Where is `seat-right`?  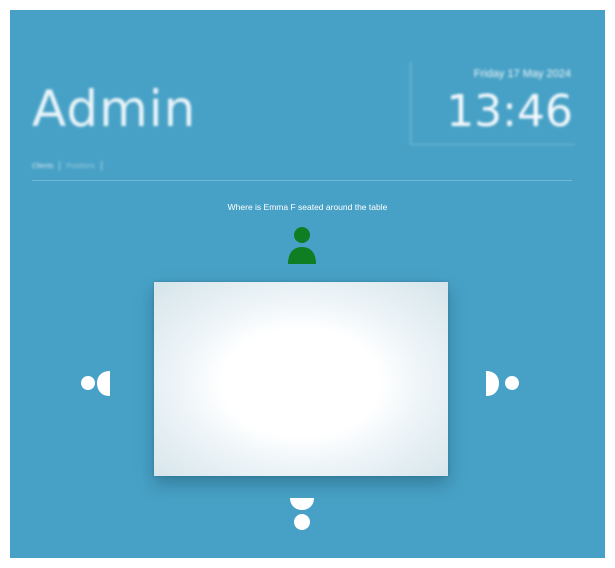 seat-right is located at coordinates (504, 384).